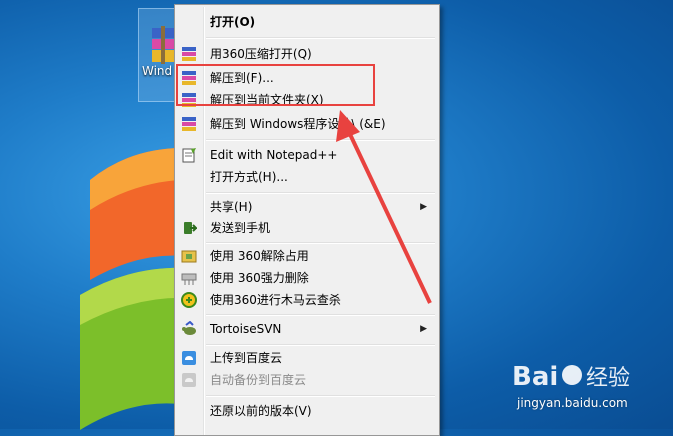  Describe the element at coordinates (246, 358) in the screenshot. I see `menu-item-label: 上传到百度云` at that location.